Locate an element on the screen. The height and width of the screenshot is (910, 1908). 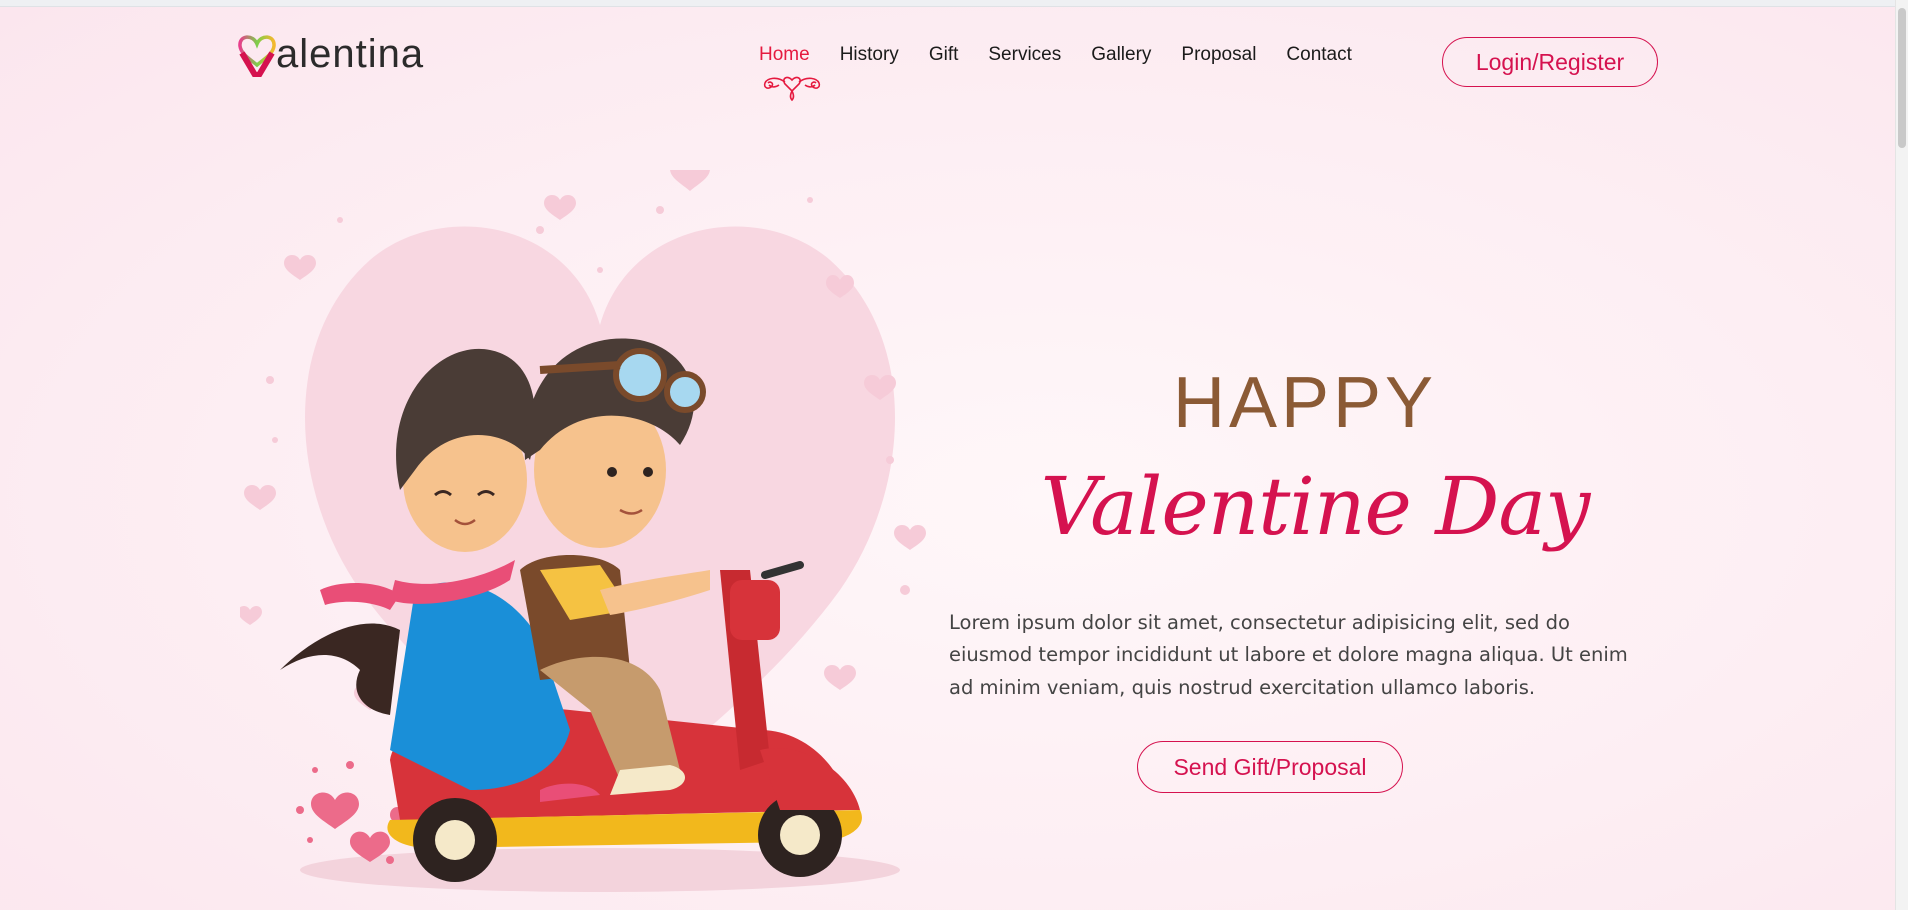
scrollbar-thumb is located at coordinates (1902, 78).